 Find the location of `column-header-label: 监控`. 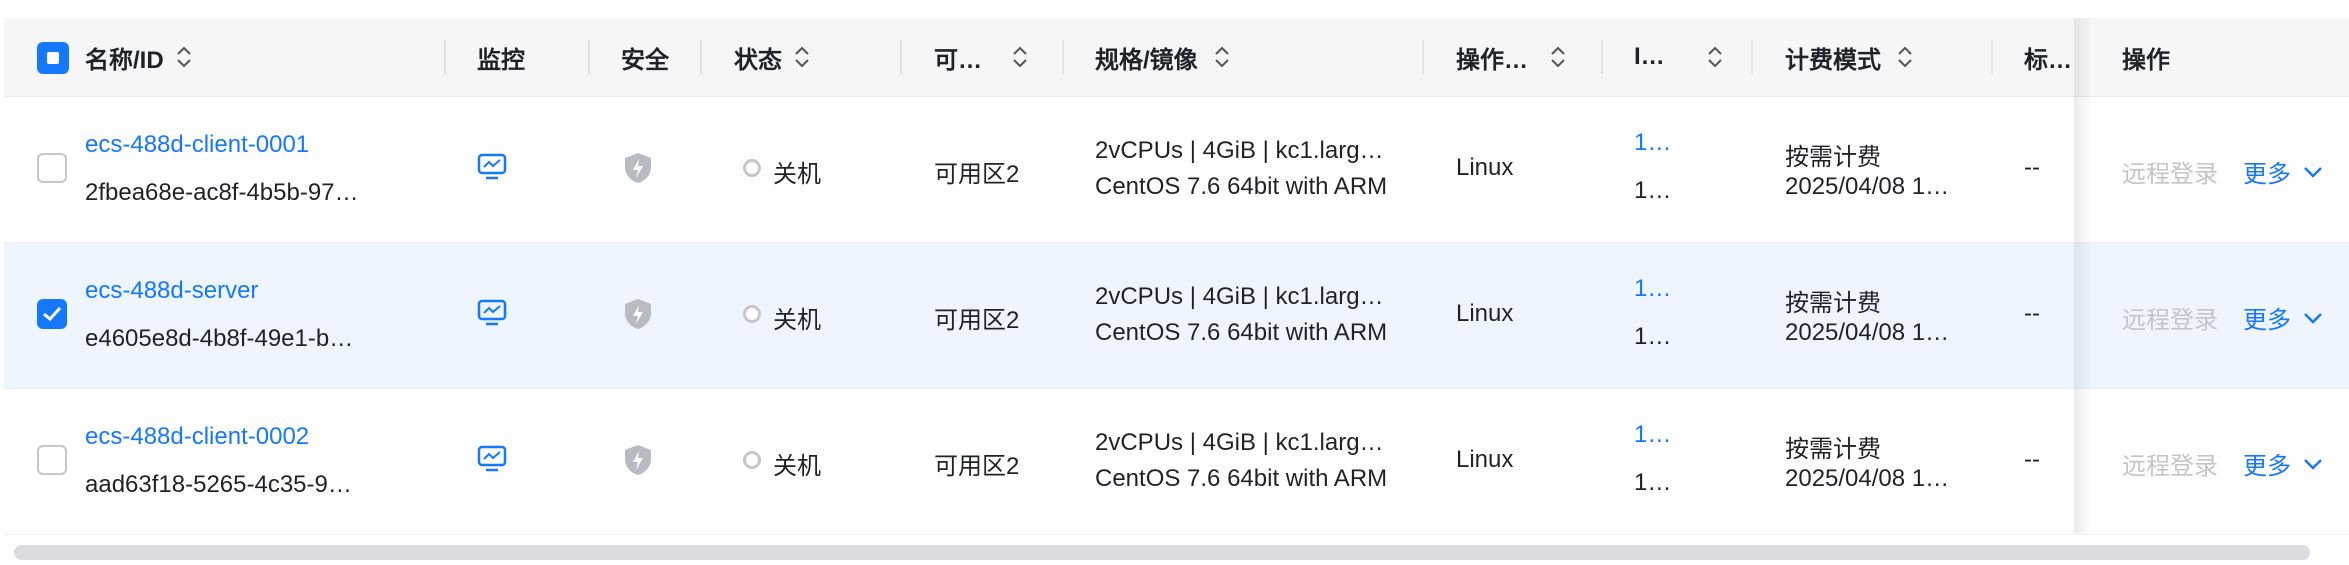

column-header-label: 监控 is located at coordinates (501, 60).